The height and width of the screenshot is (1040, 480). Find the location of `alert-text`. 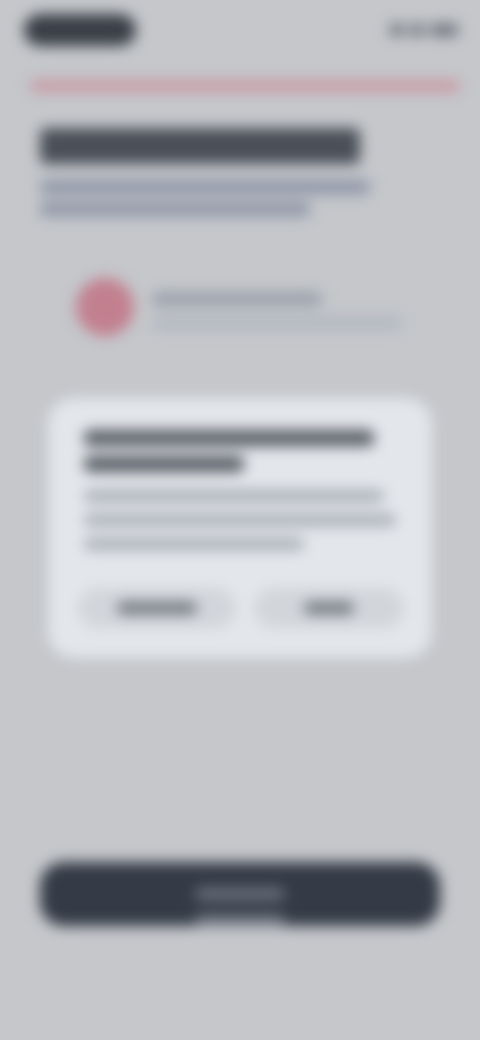

alert-text is located at coordinates (237, 299).